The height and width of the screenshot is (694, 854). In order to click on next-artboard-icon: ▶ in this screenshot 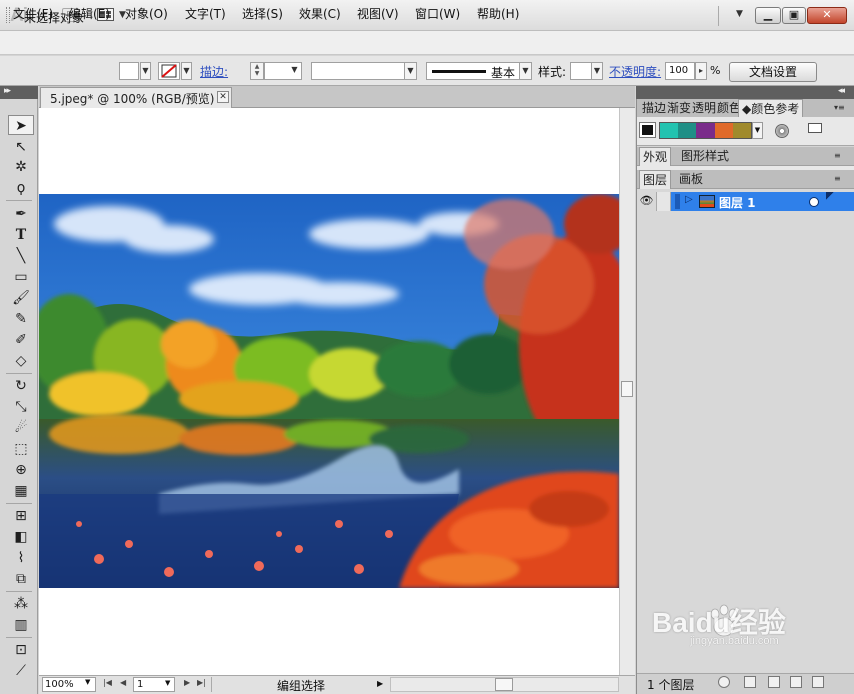, I will do `click(187, 682)`.